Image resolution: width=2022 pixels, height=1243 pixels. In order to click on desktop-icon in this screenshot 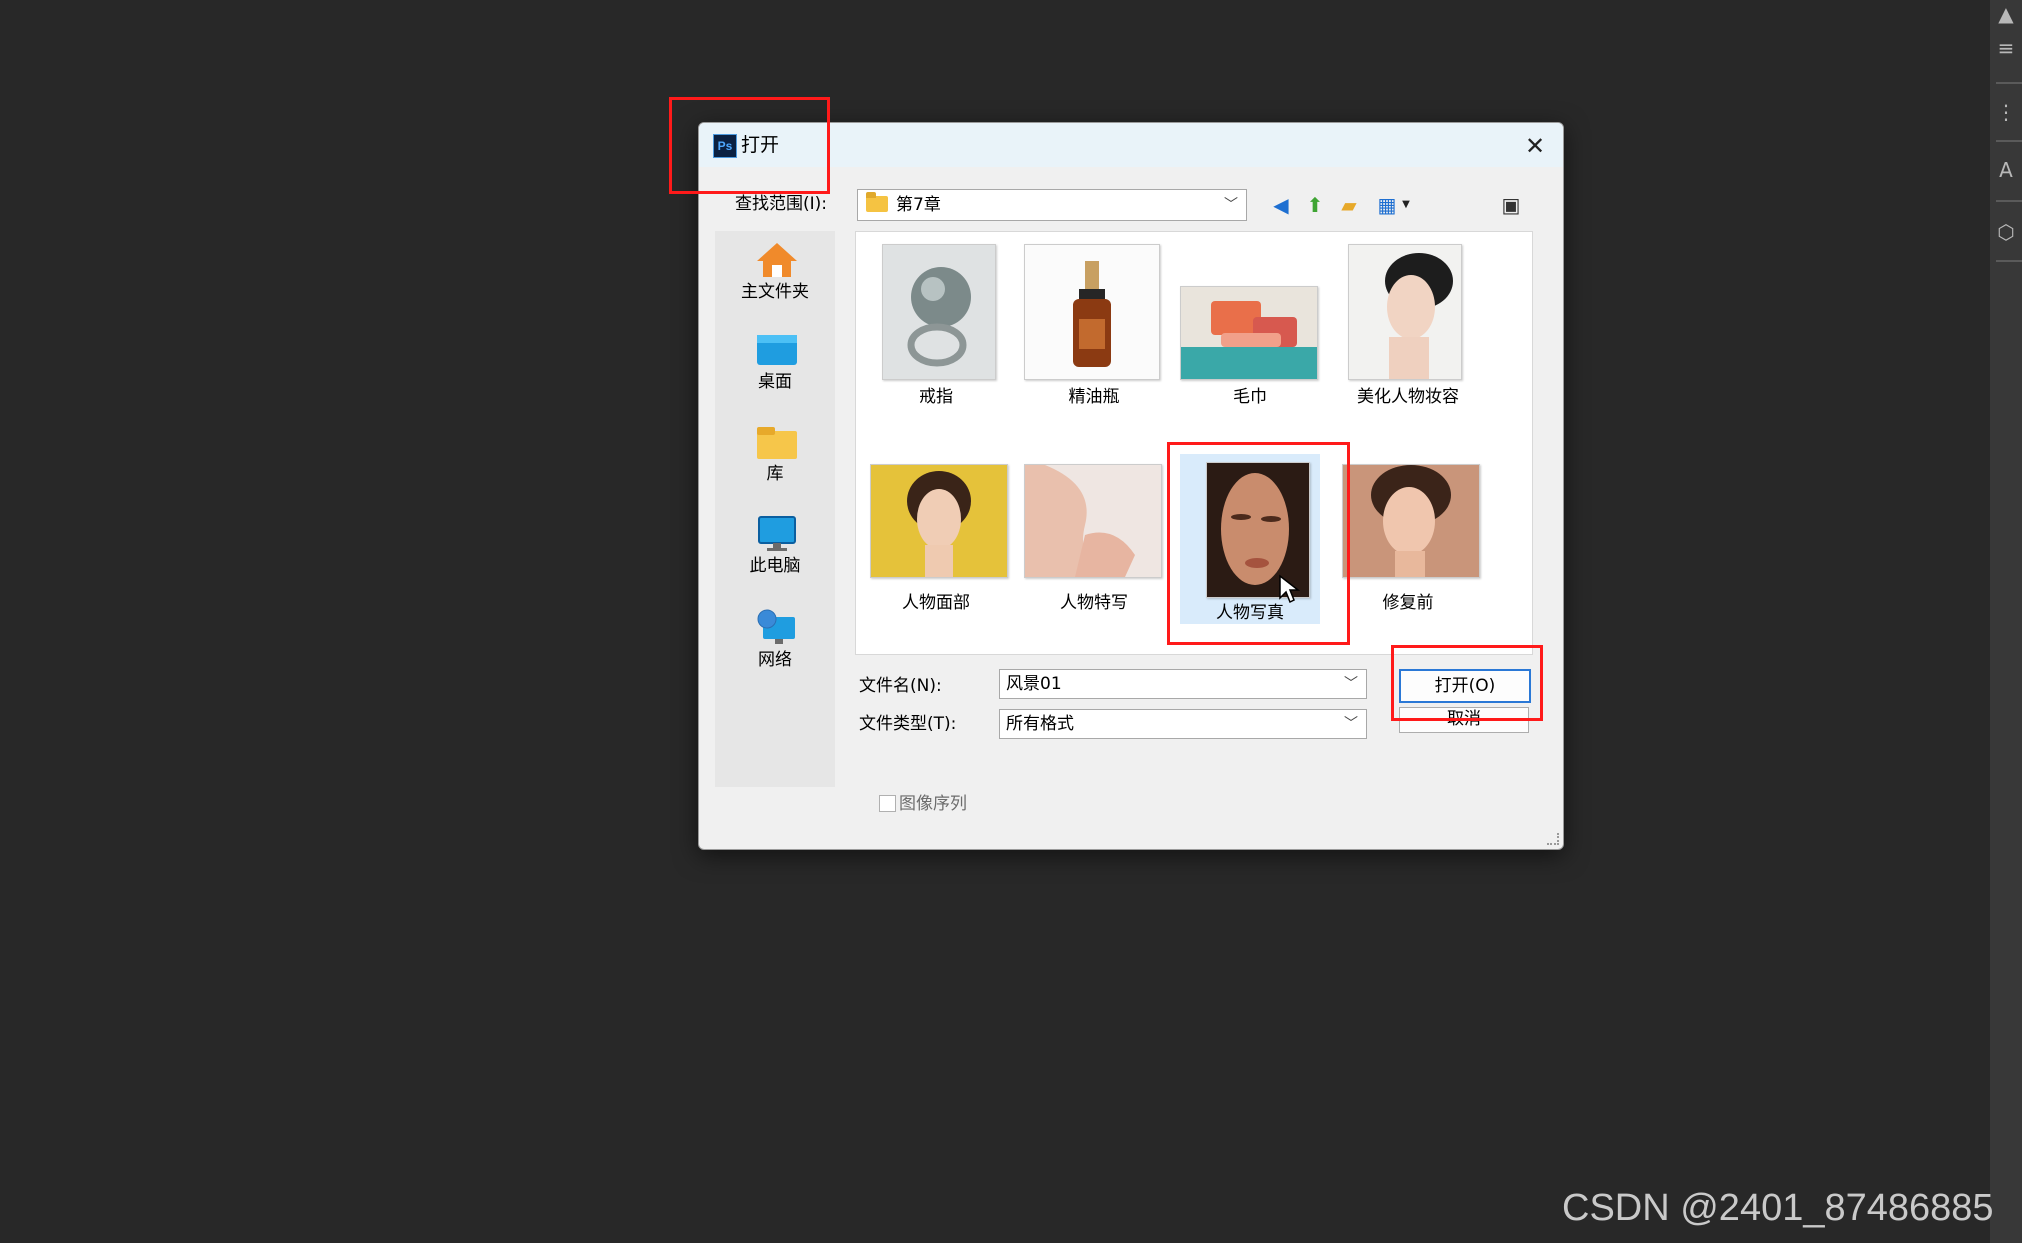, I will do `click(777, 350)`.